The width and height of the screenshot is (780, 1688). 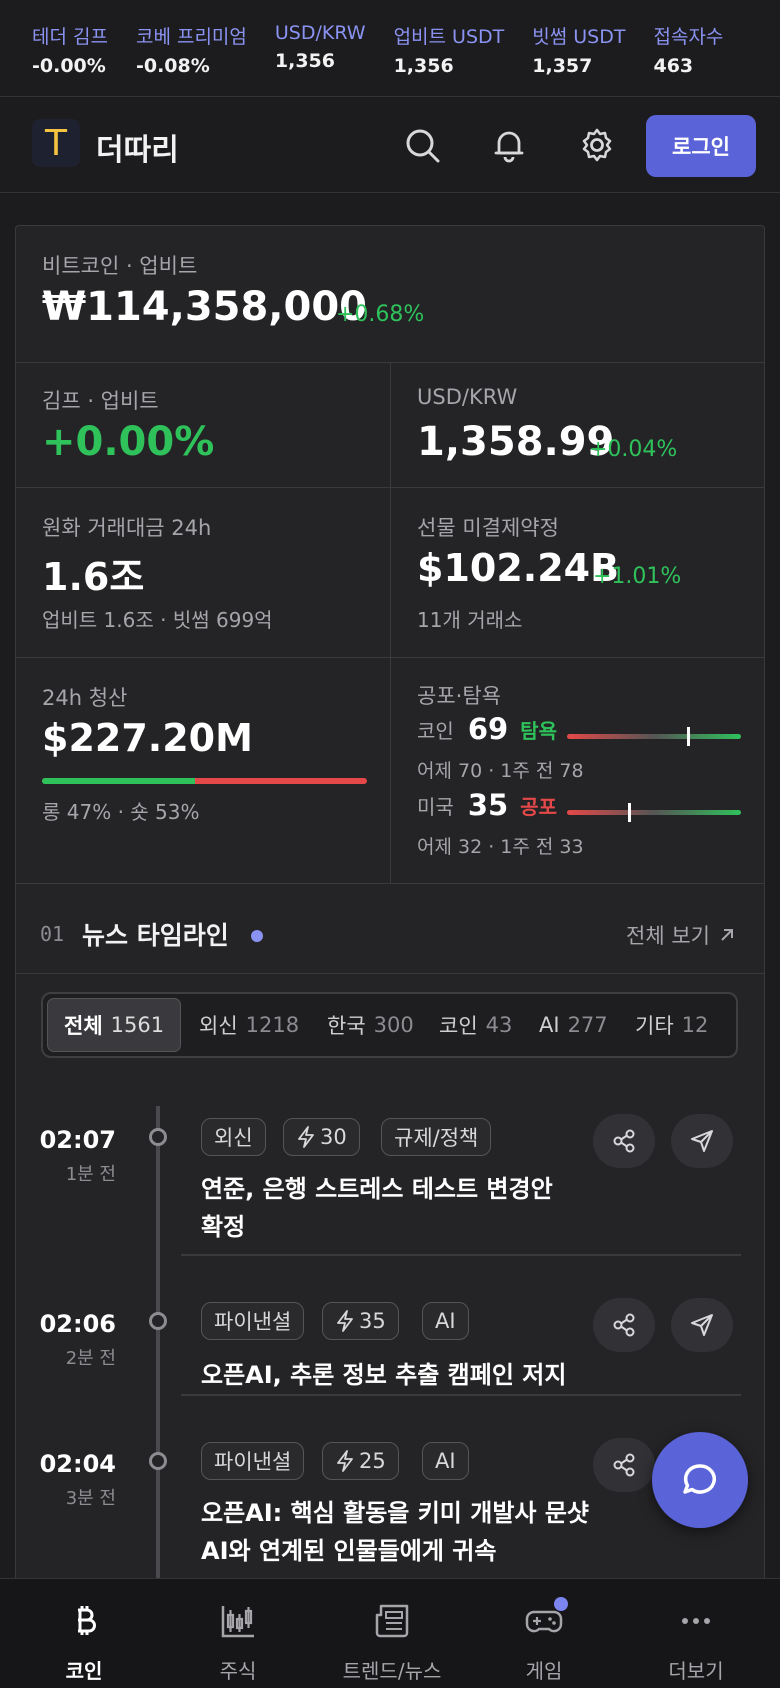 What do you see at coordinates (203, 572) in the screenshot?
I see `krw-volume-cell: 원화 거래대금 24h 1.6조 업비트 1.6조 · 빗썸 699억` at bounding box center [203, 572].